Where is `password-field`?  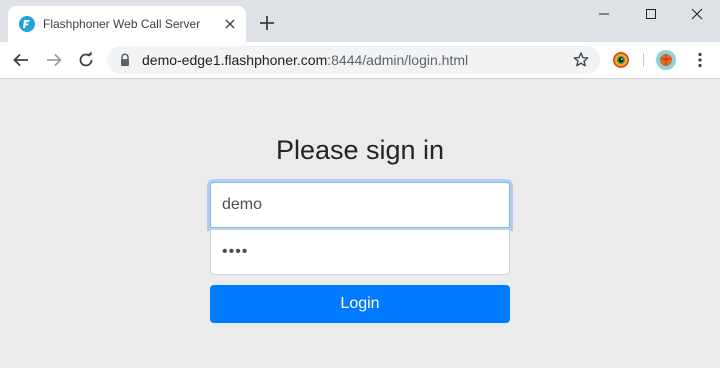
password-field is located at coordinates (360, 252).